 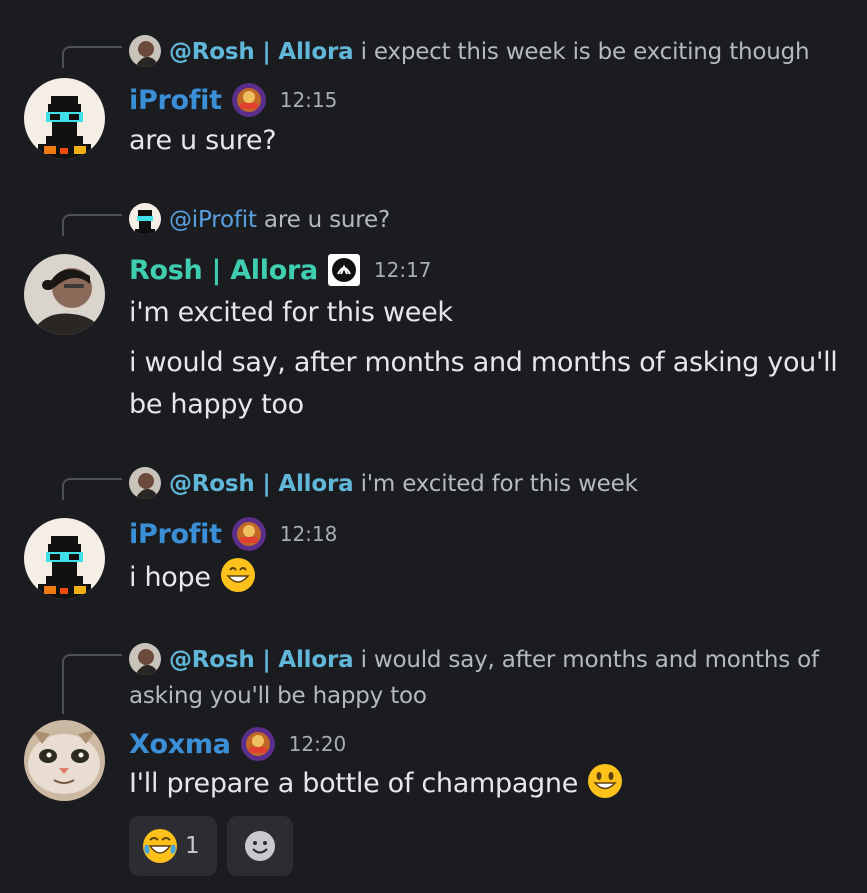 I want to click on author-name: Xoxma, so click(x=180, y=744).